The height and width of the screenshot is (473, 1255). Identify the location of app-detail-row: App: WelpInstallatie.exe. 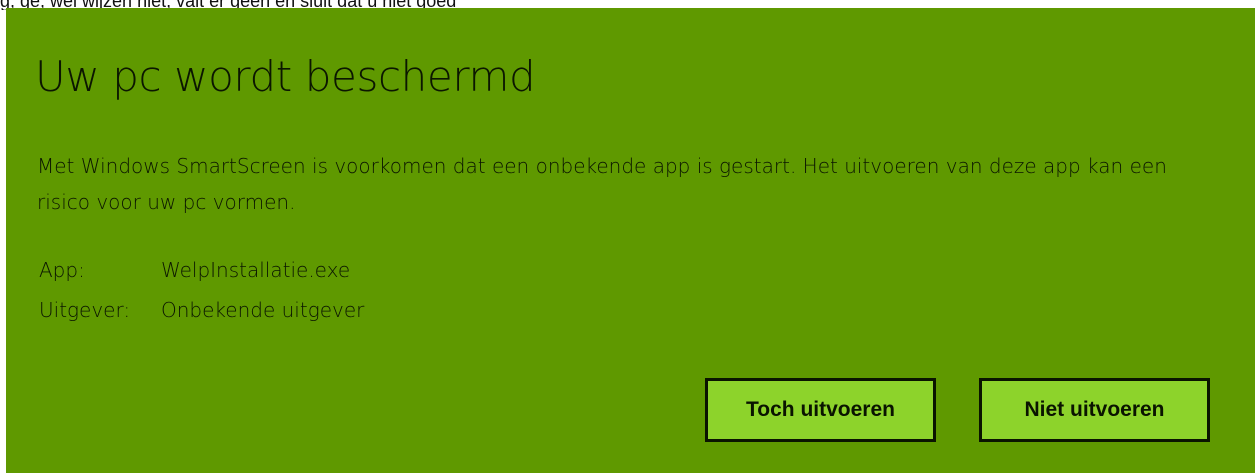
(201, 270).